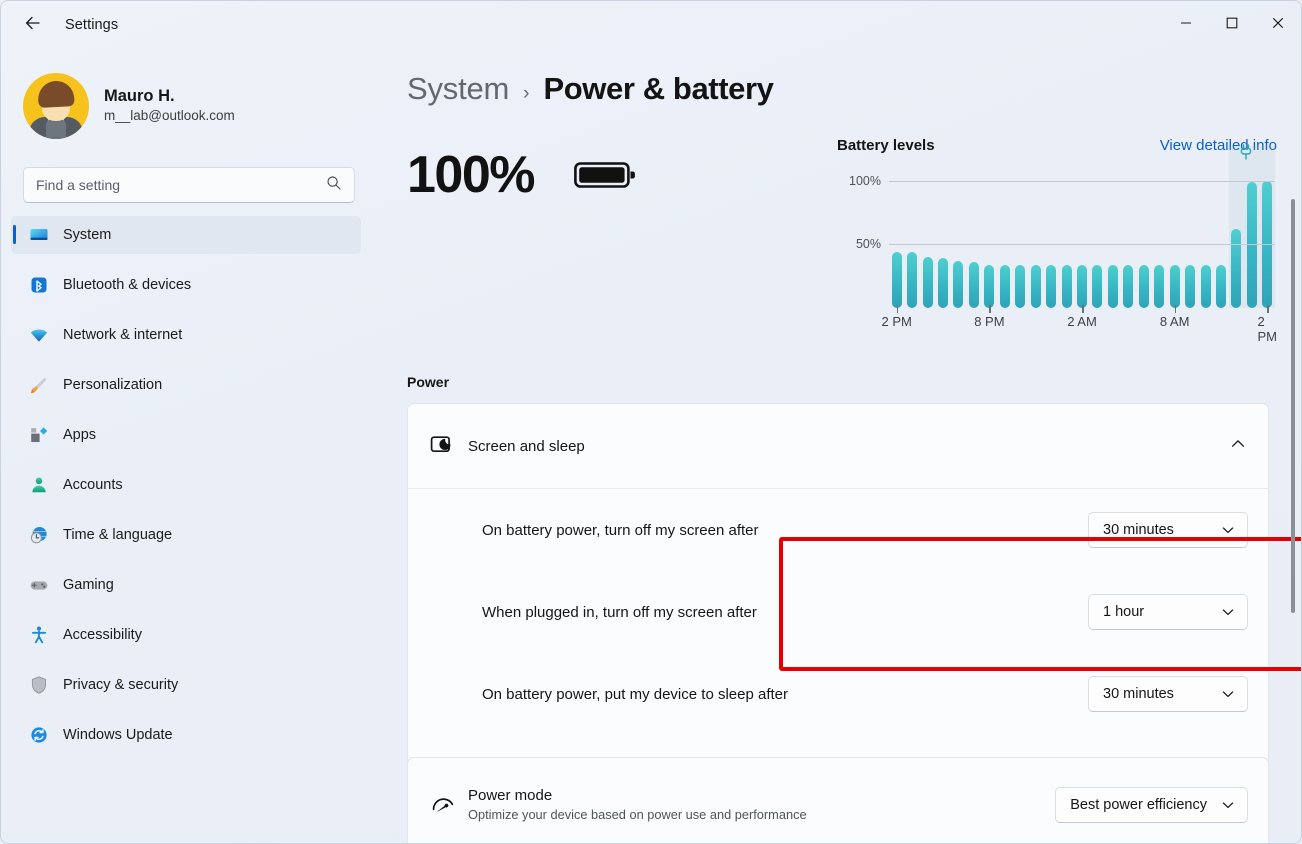 The width and height of the screenshot is (1302, 844). I want to click on user-avatar, so click(56, 106).